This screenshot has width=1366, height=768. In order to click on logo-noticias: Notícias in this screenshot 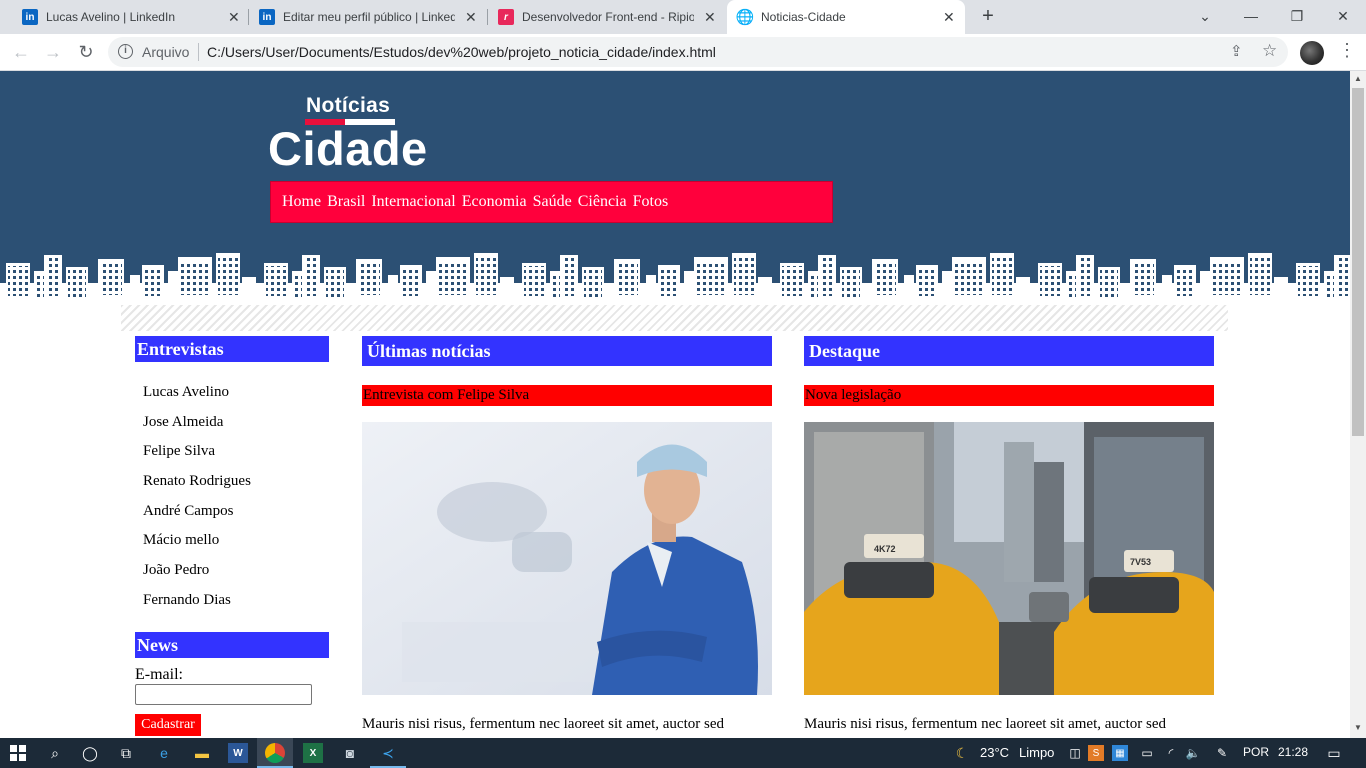, I will do `click(348, 105)`.